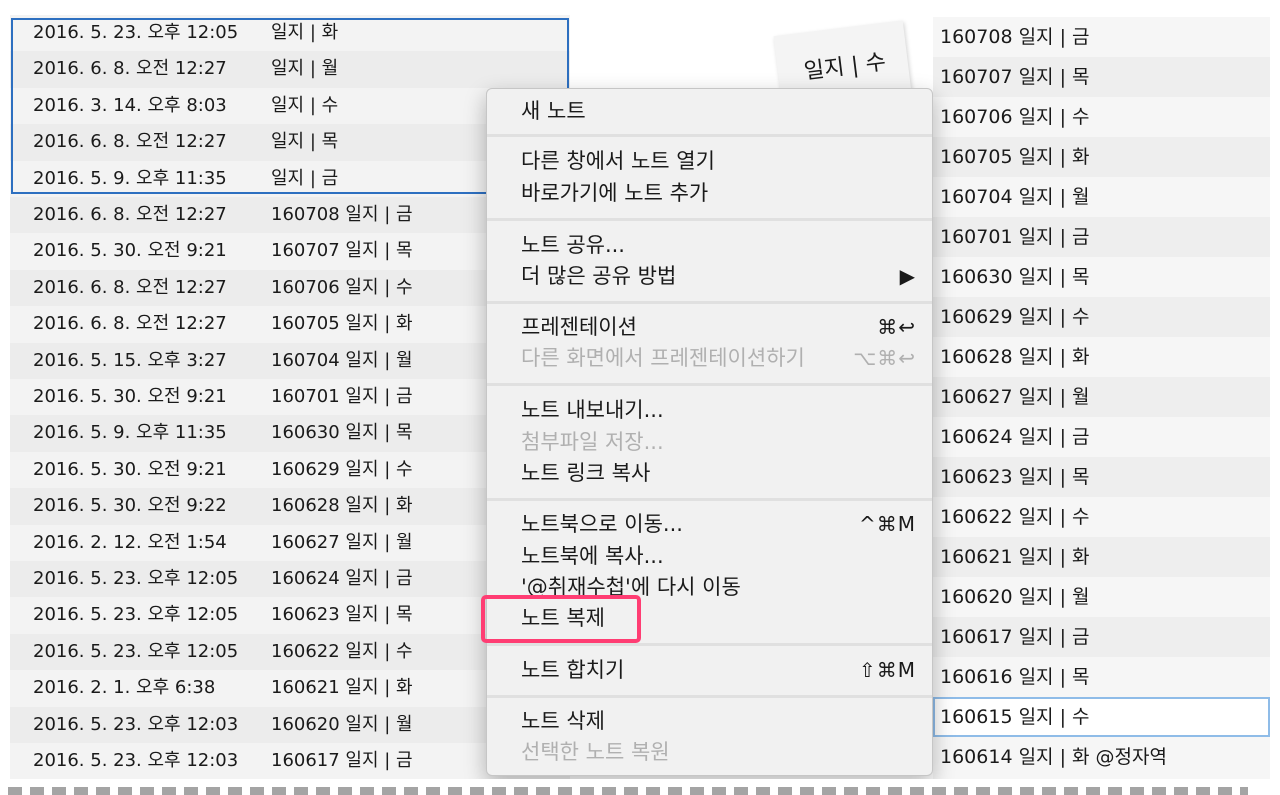  What do you see at coordinates (887, 670) in the screenshot?
I see `shortcut-merge-notes: ⇧⌘M` at bounding box center [887, 670].